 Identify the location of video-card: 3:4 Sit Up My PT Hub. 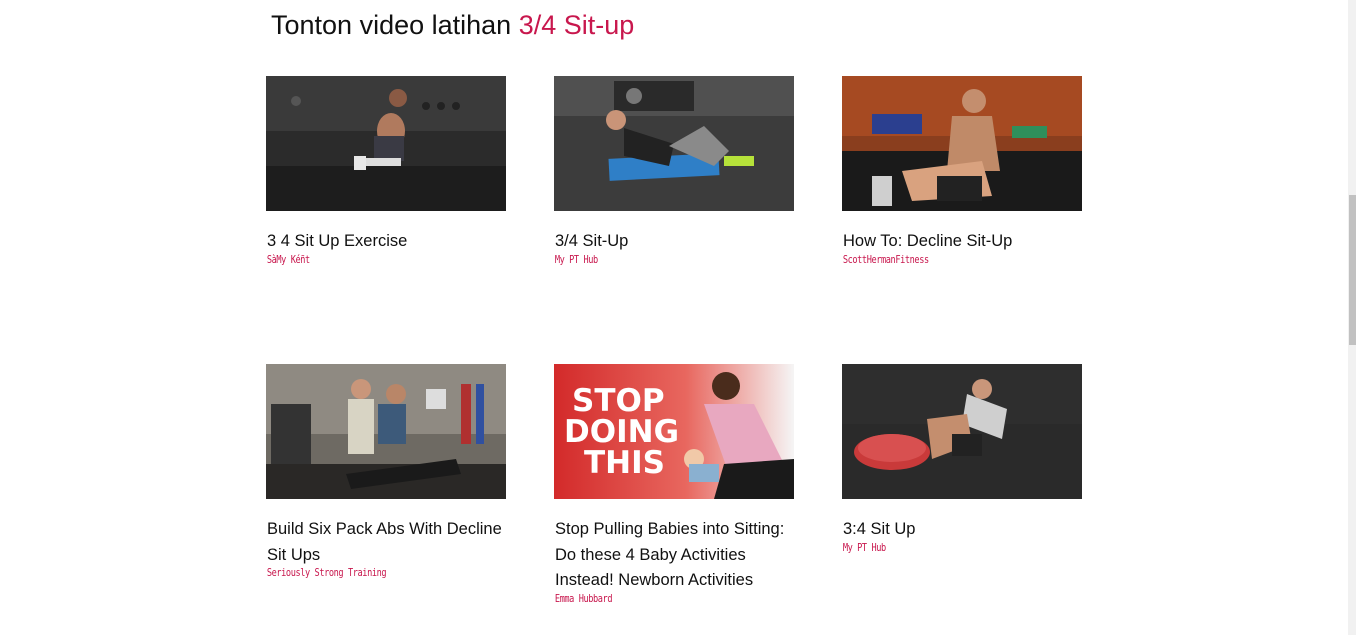
(962, 459).